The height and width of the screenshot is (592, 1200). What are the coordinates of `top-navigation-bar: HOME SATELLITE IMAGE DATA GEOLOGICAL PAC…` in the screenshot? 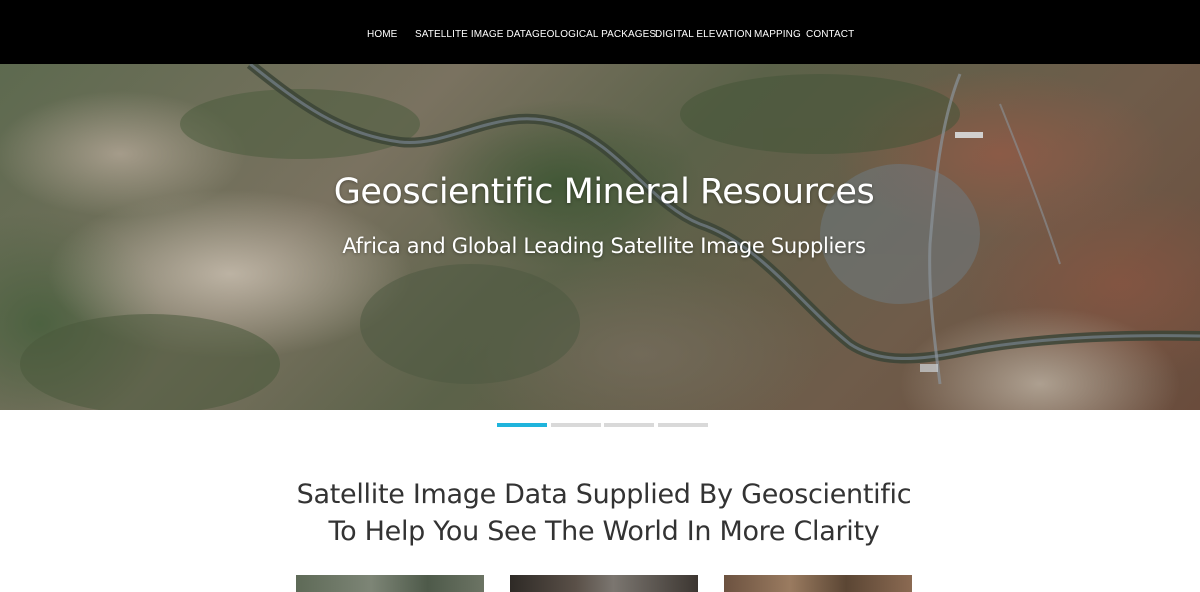 It's located at (600, 32).